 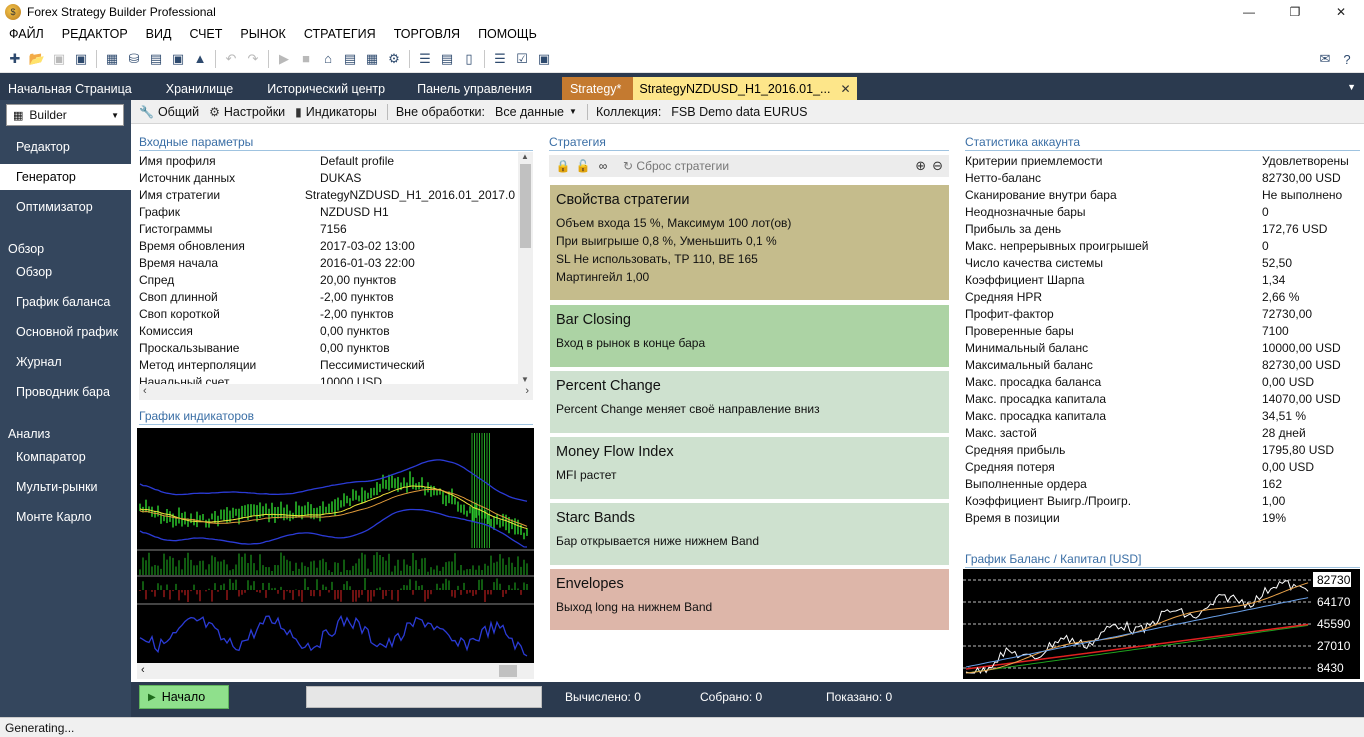 I want to click on stop-icon: ■, so click(x=306, y=59).